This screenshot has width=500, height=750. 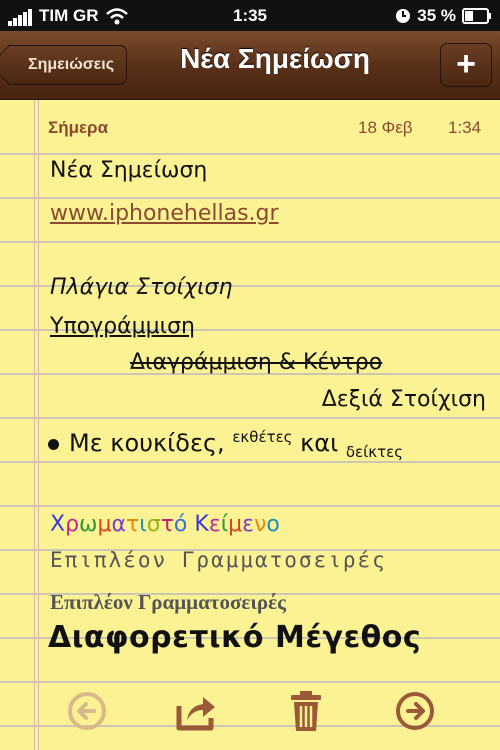 What do you see at coordinates (122, 326) in the screenshot?
I see `underline-text: Υπογράμμιση` at bounding box center [122, 326].